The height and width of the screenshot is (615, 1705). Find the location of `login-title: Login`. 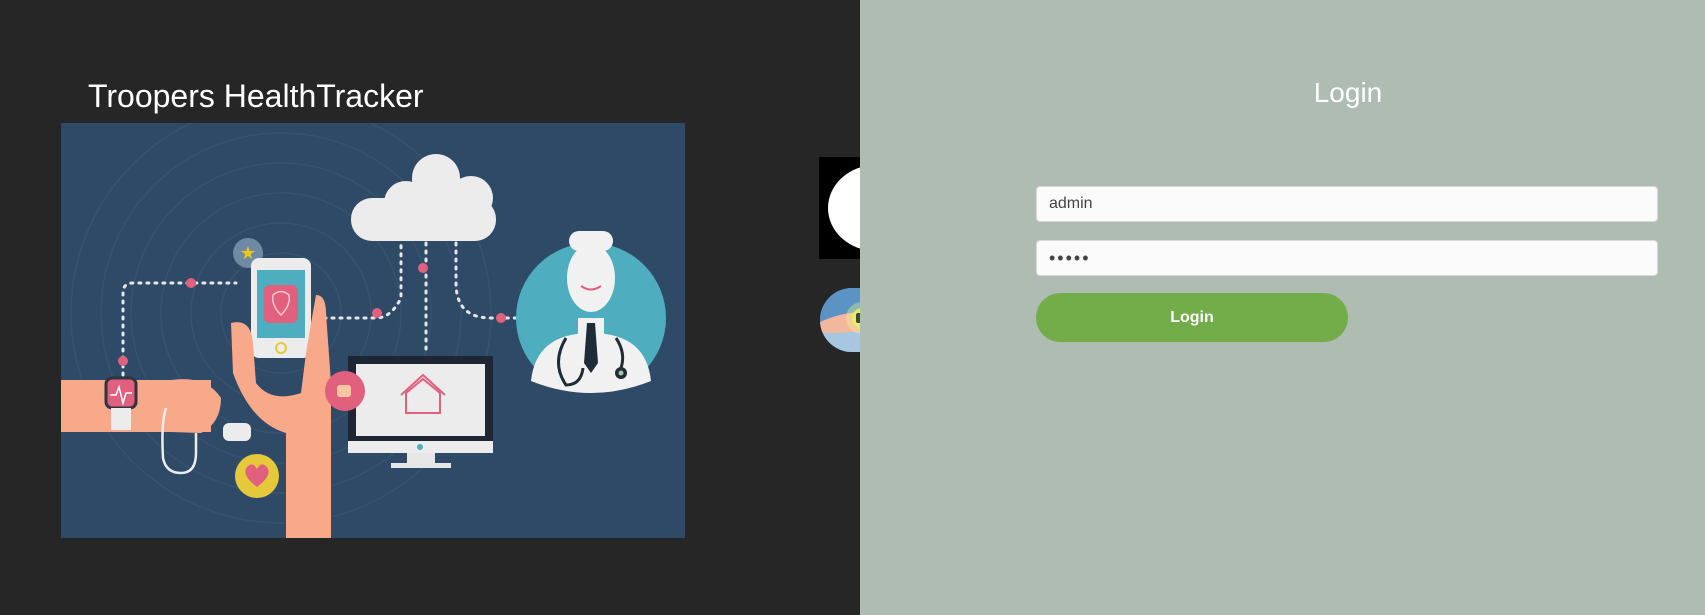

login-title: Login is located at coordinates (1348, 92).